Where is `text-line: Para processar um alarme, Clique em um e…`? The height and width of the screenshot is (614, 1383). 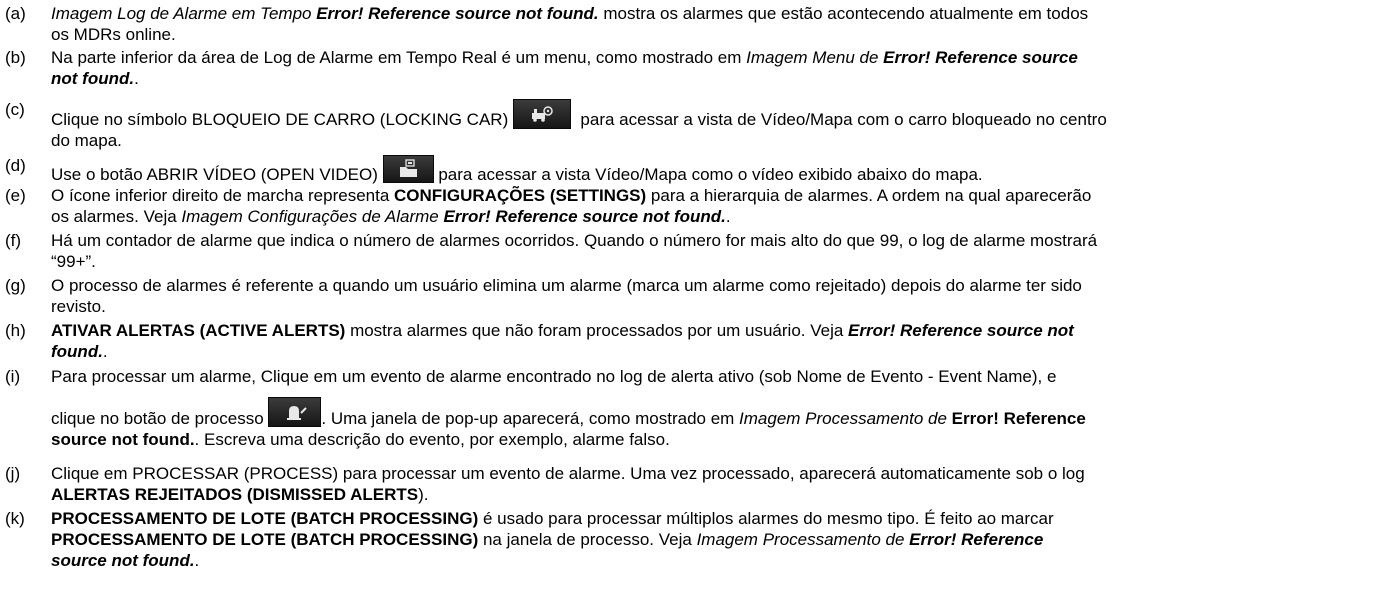
text-line: Para processar um alarme, Clique em um e… is located at coordinates (714, 376).